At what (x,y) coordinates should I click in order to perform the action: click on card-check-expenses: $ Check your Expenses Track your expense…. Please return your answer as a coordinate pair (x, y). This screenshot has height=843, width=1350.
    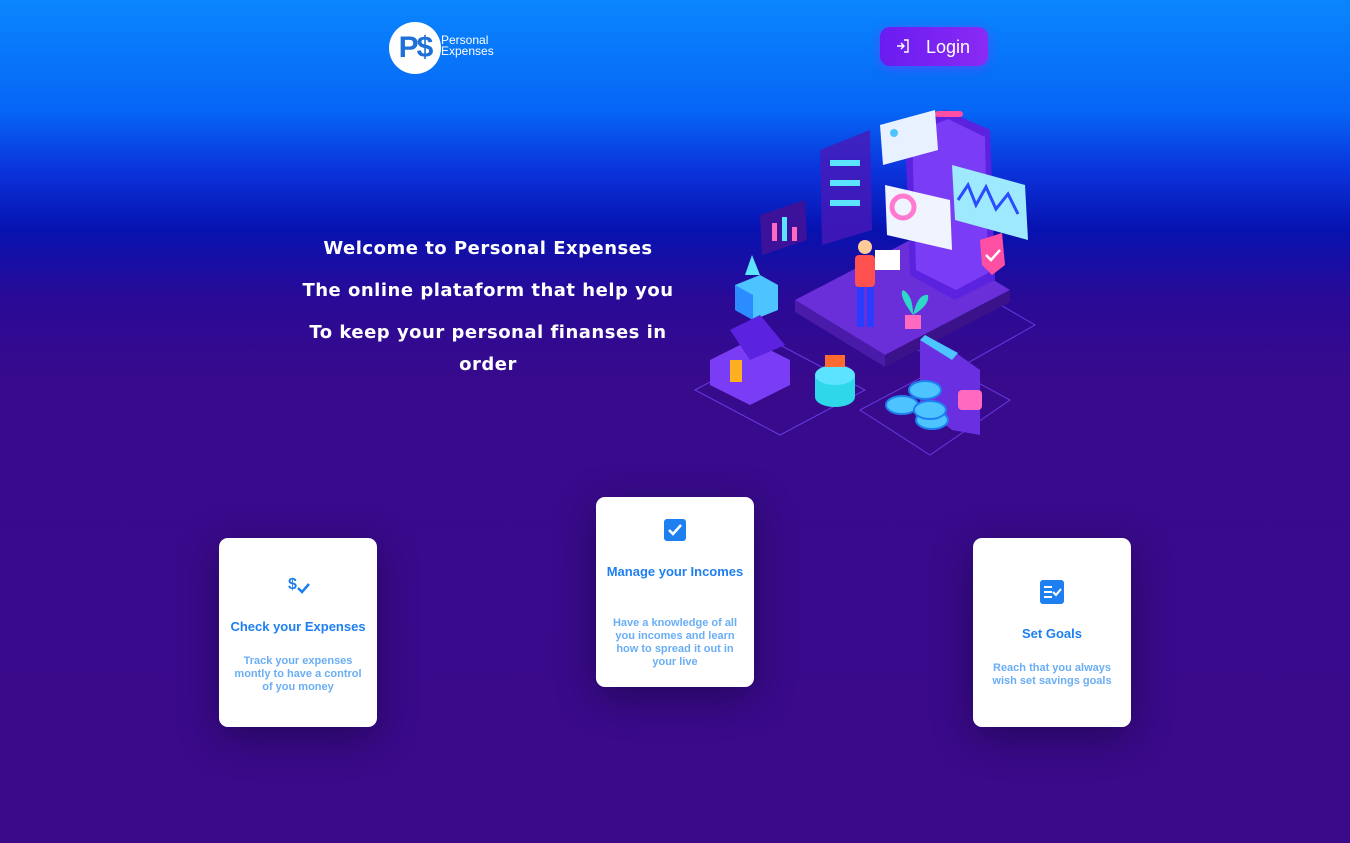
    Looking at the image, I should click on (298, 632).